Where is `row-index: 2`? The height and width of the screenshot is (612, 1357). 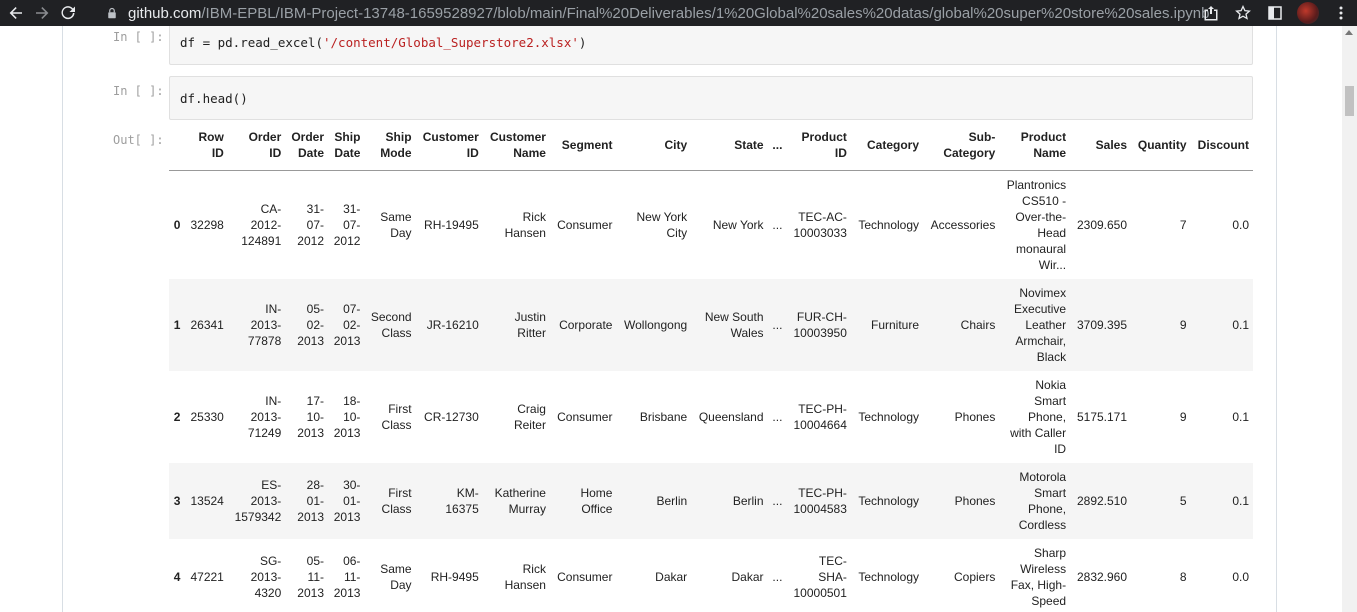 row-index: 2 is located at coordinates (177, 417).